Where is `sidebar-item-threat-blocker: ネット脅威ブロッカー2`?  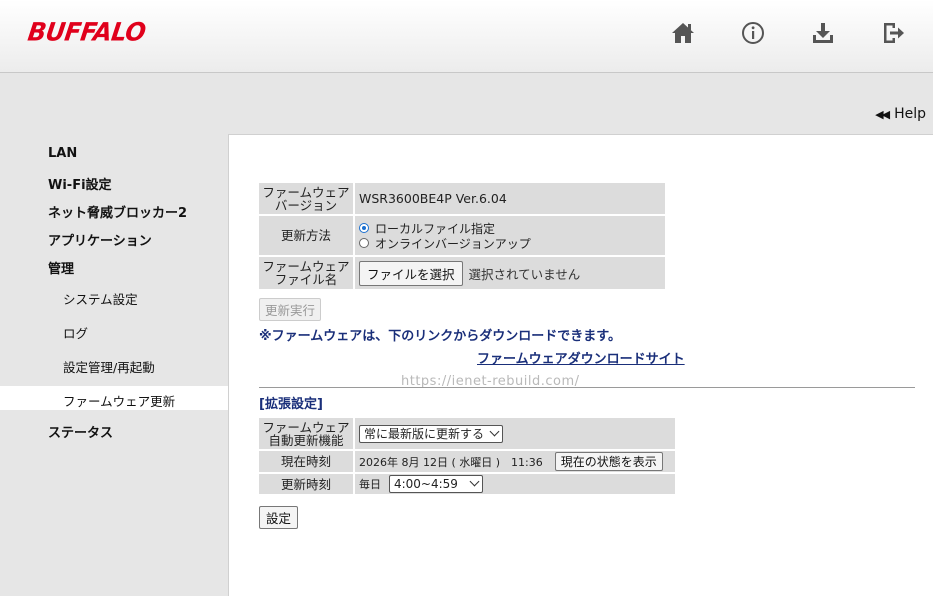
sidebar-item-threat-blocker: ネット脅威ブロッカー2 is located at coordinates (117, 211).